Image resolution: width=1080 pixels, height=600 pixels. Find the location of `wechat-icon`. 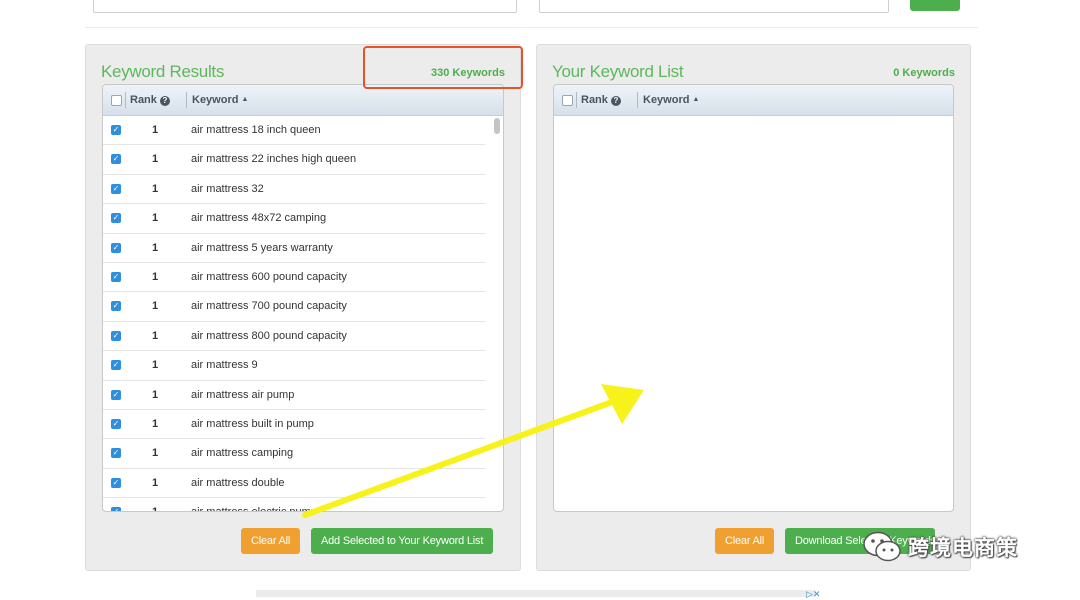

wechat-icon is located at coordinates (882, 546).